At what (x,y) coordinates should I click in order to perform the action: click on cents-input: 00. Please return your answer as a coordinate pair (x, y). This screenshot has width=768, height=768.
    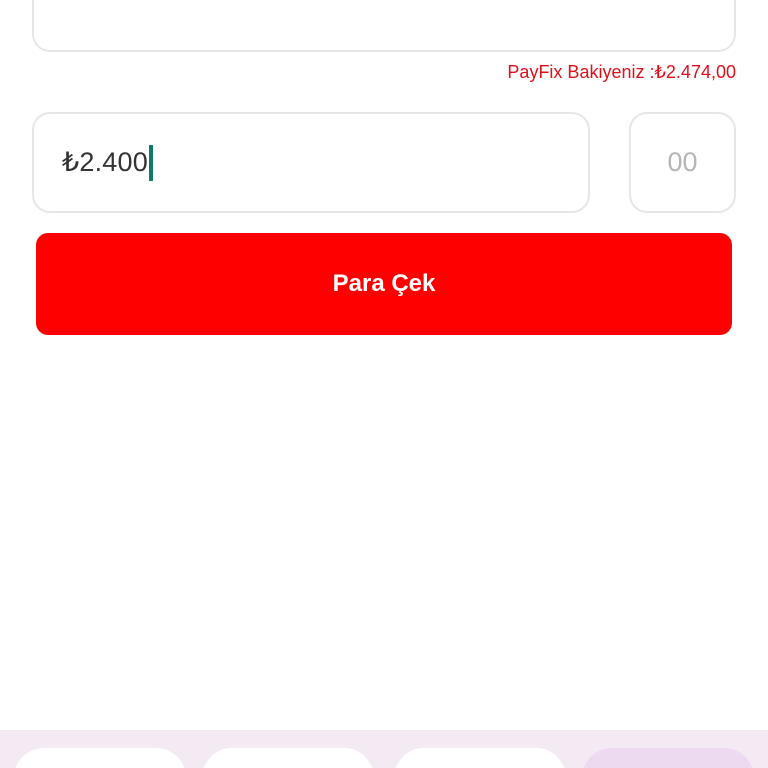
    Looking at the image, I should click on (682, 162).